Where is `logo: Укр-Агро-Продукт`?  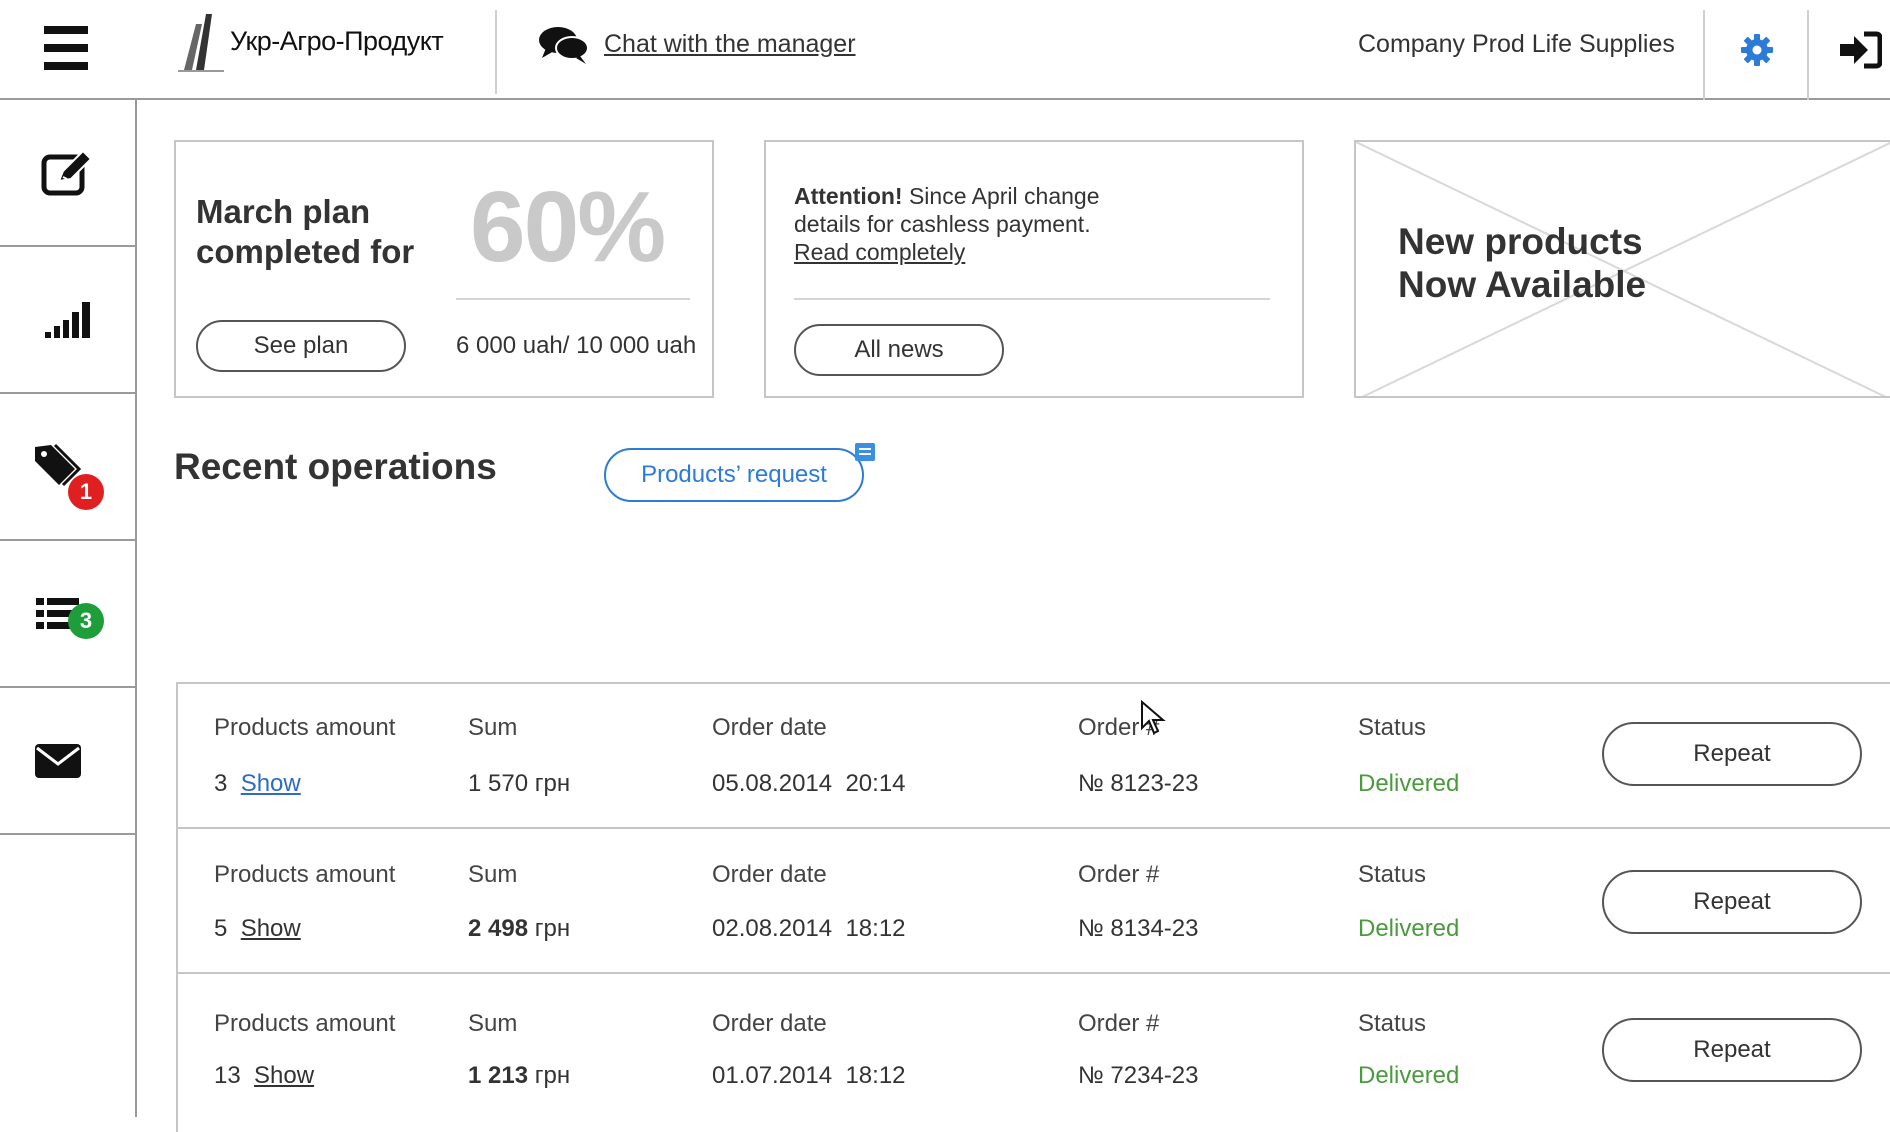 logo: Укр-Агро-Продукт is located at coordinates (310, 41).